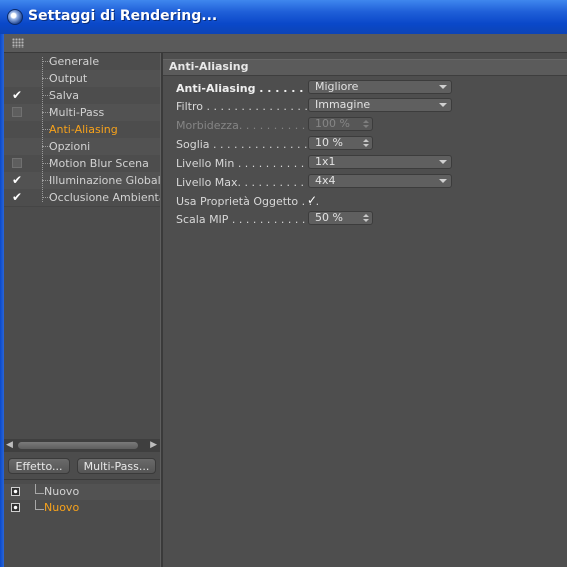 Image resolution: width=567 pixels, height=567 pixels. What do you see at coordinates (108, 180) in the screenshot?
I see `sidebar-item-label: Illuminazione Globale` at bounding box center [108, 180].